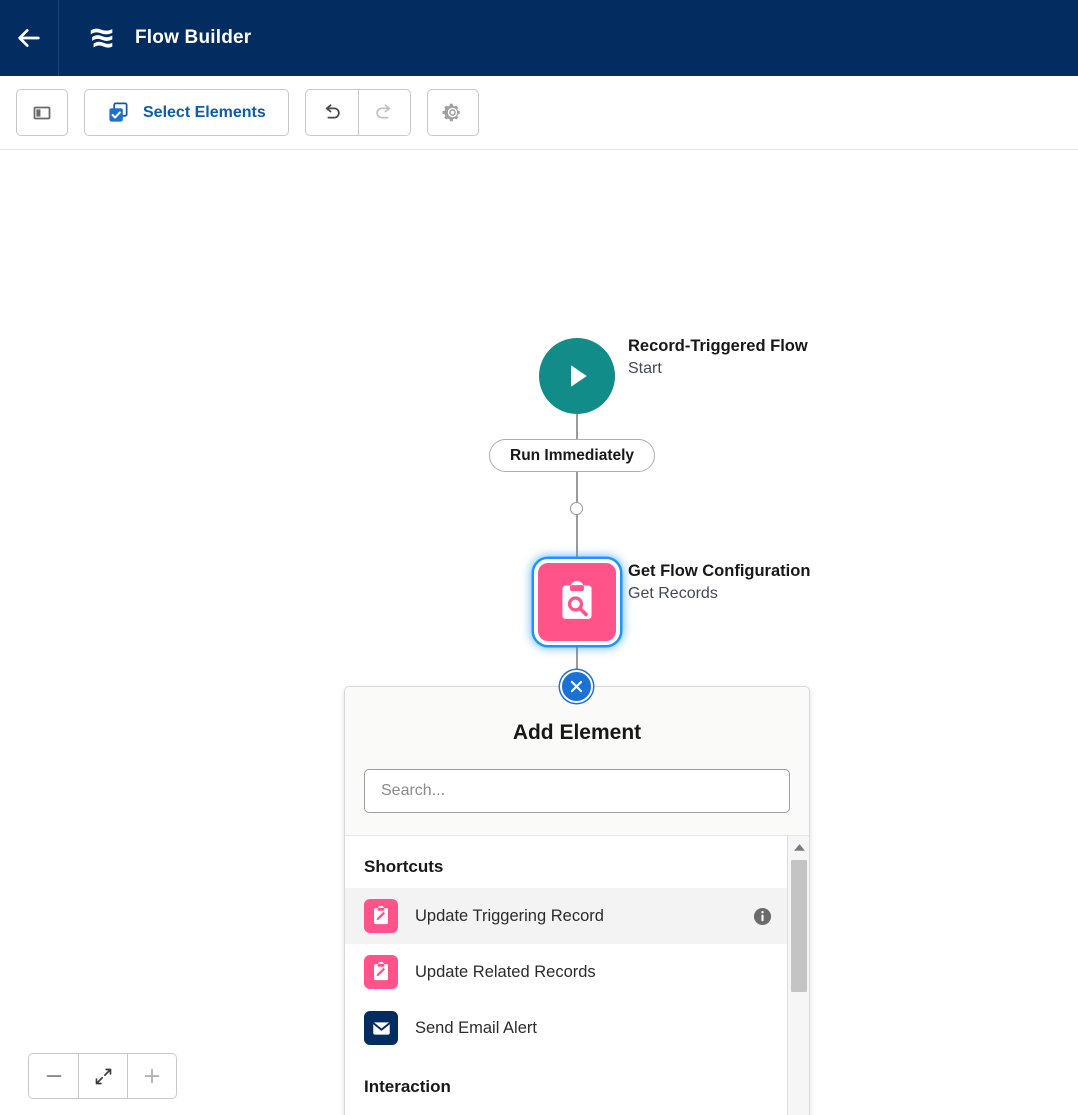 The width and height of the screenshot is (1078, 1115). I want to click on toggle-left-panel-button, so click(42, 112).